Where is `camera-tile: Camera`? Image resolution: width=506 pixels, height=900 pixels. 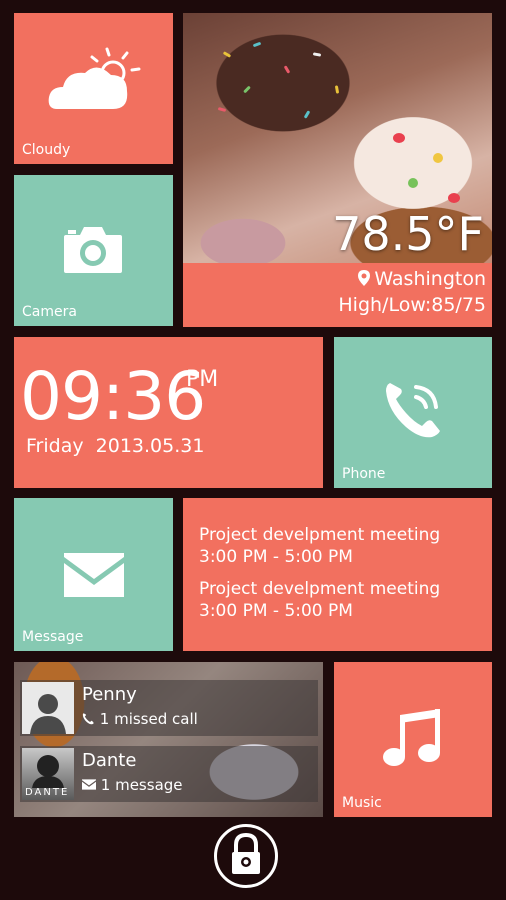 camera-tile: Camera is located at coordinates (93, 250).